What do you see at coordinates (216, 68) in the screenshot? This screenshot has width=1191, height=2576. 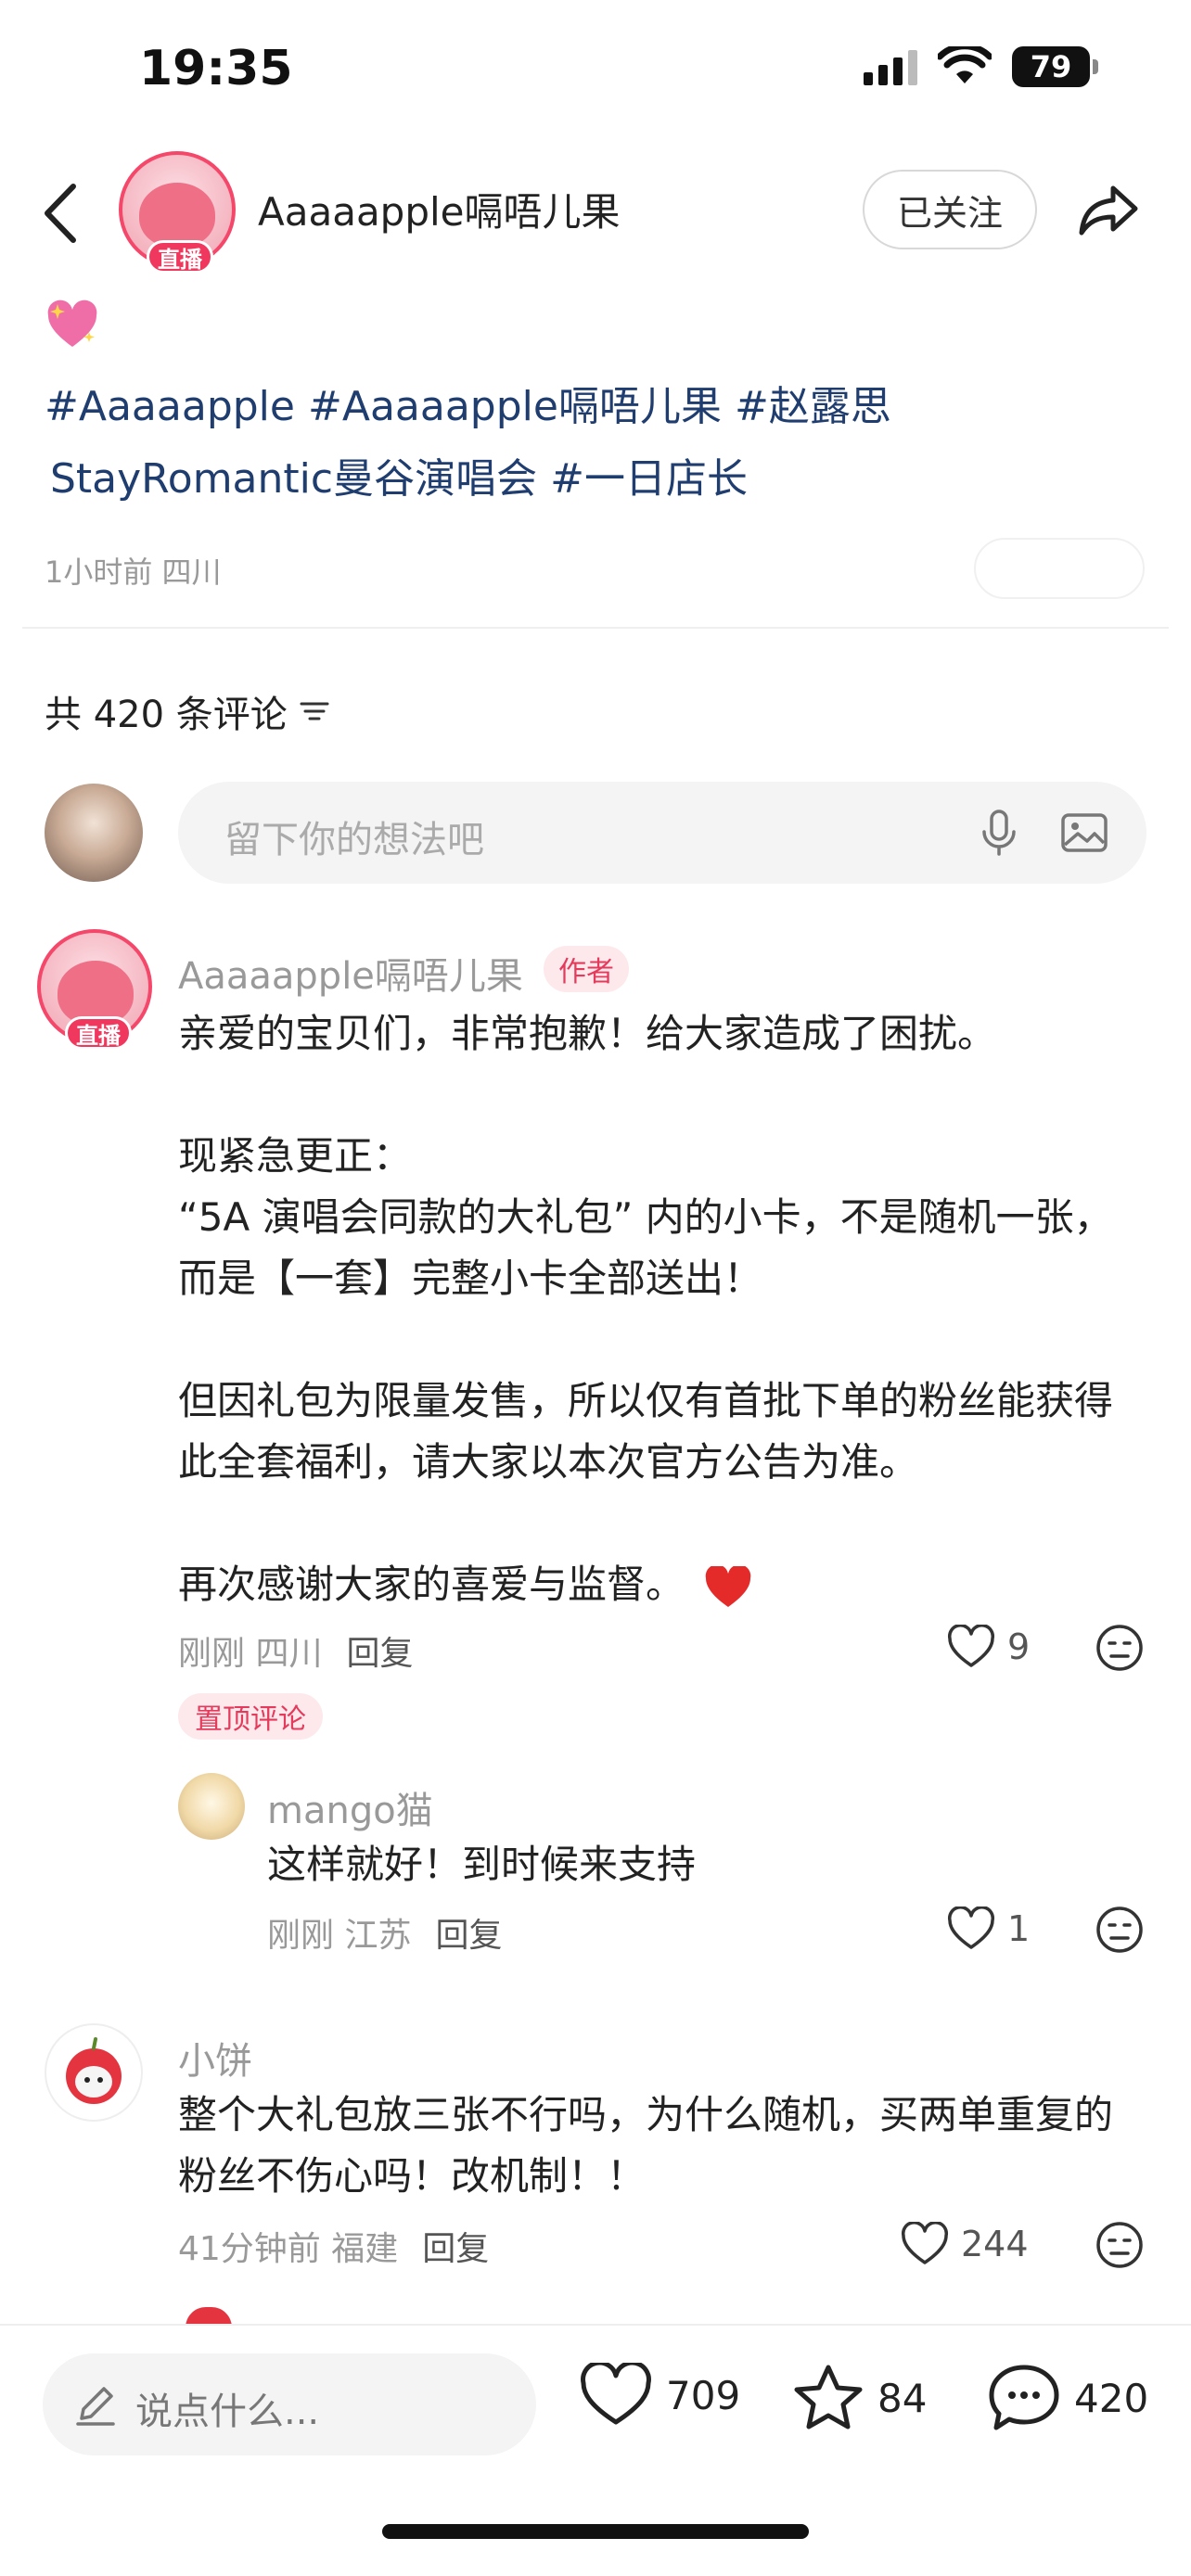 I see `status-time: 19:35` at bounding box center [216, 68].